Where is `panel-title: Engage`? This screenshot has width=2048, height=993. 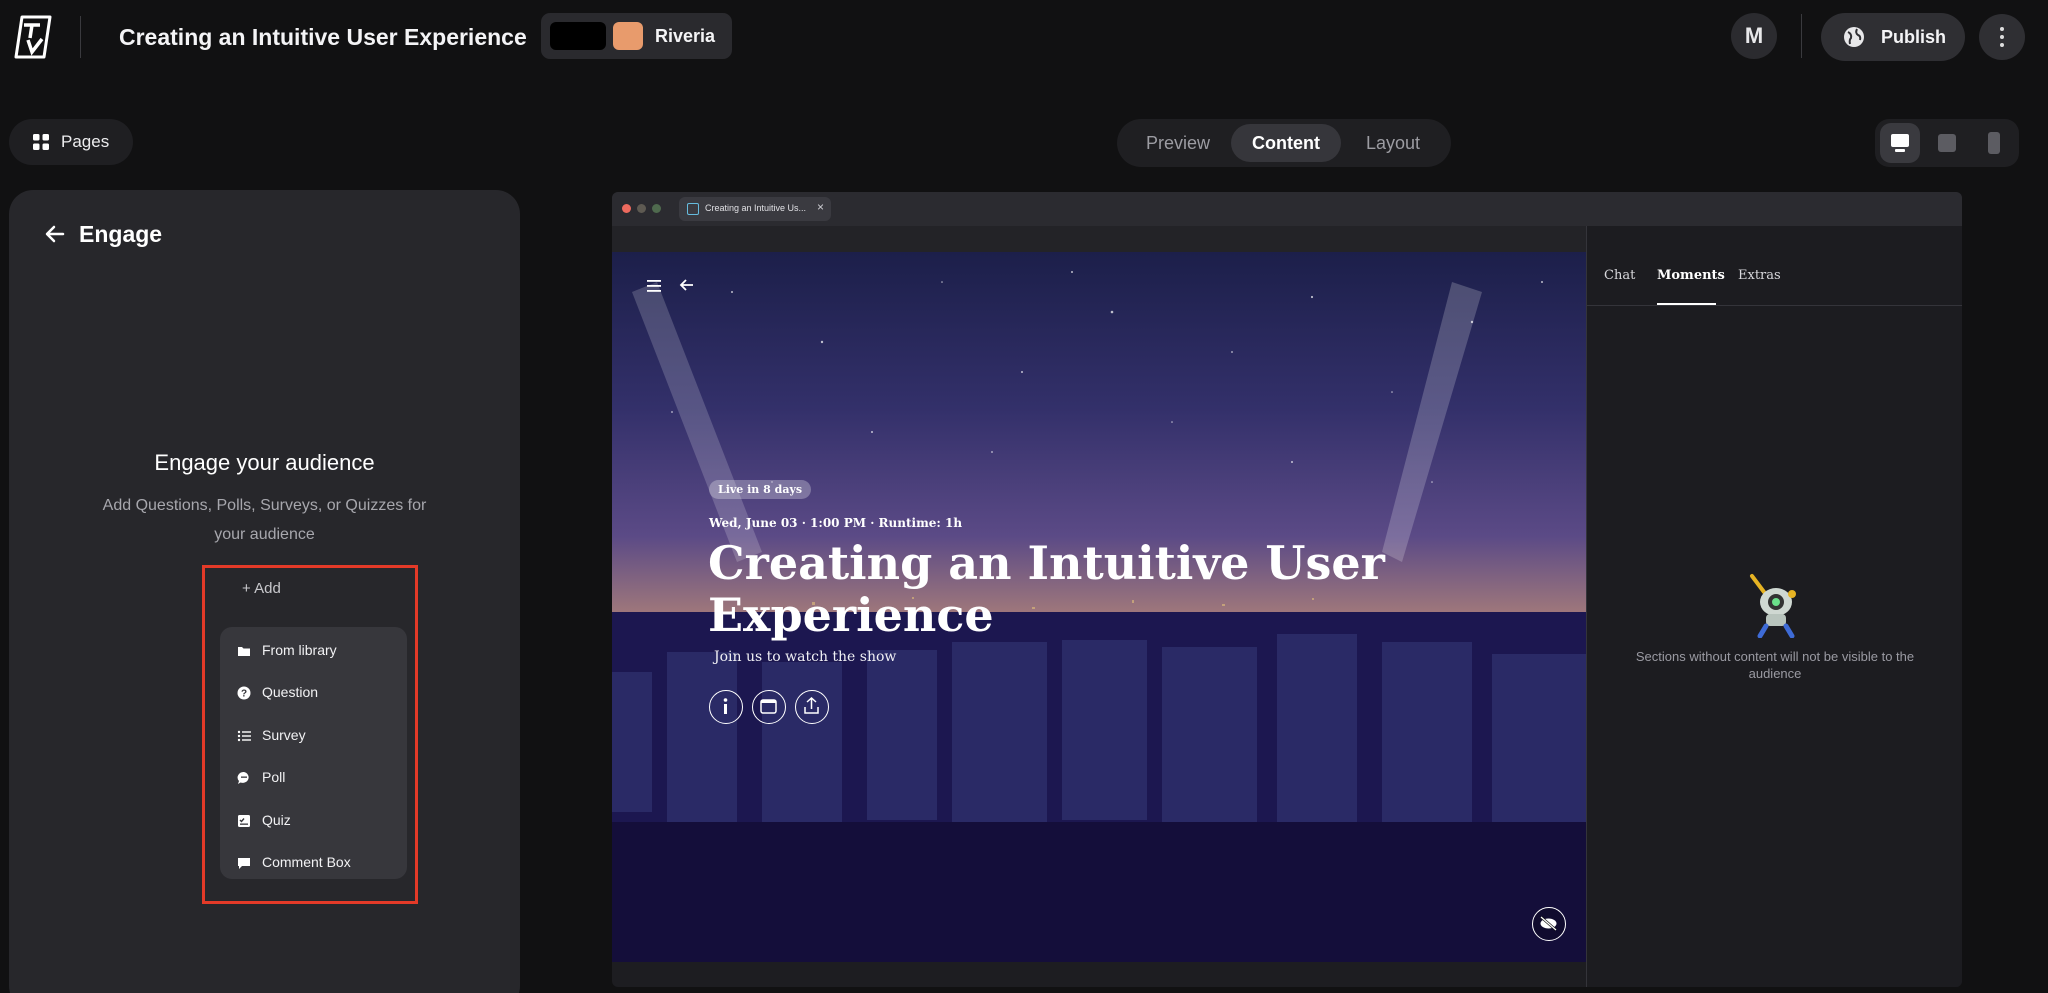
panel-title: Engage is located at coordinates (121, 234).